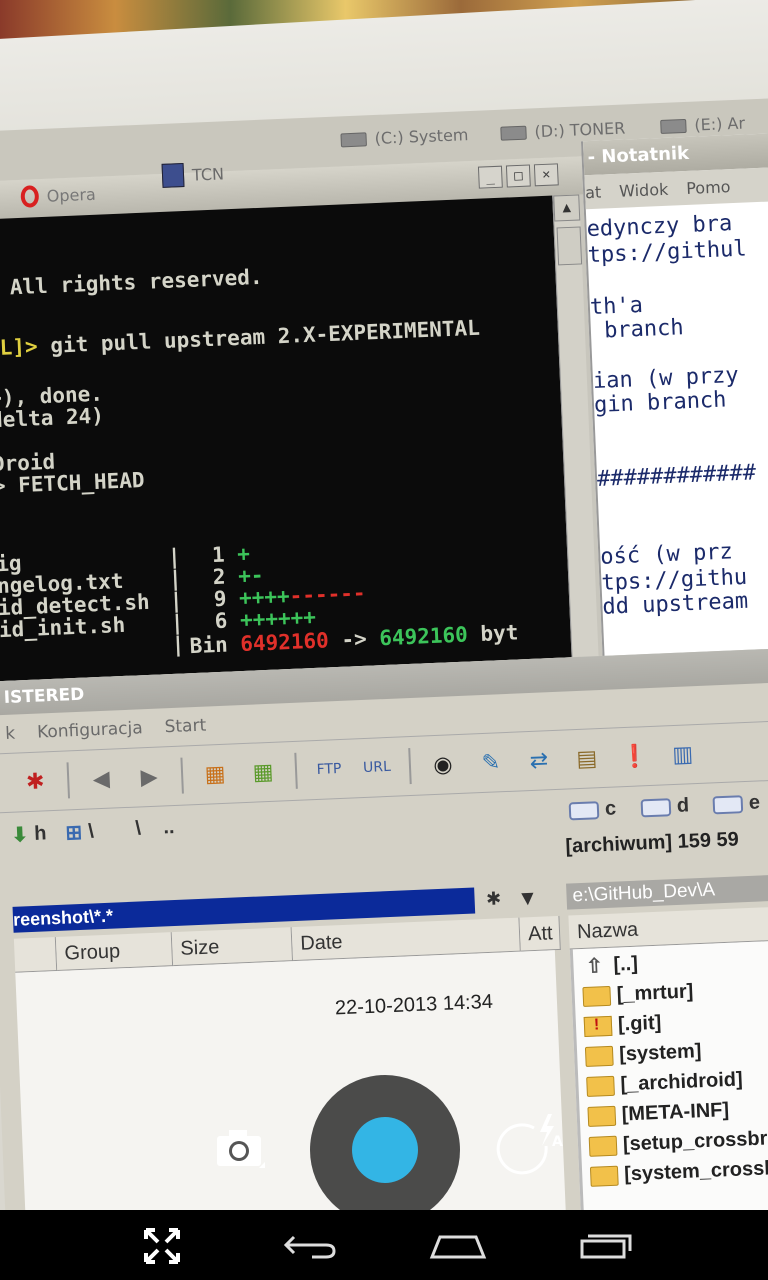 This screenshot has height=1280, width=768. What do you see at coordinates (35, 781) in the screenshot?
I see `sparkle-icon: ✱` at bounding box center [35, 781].